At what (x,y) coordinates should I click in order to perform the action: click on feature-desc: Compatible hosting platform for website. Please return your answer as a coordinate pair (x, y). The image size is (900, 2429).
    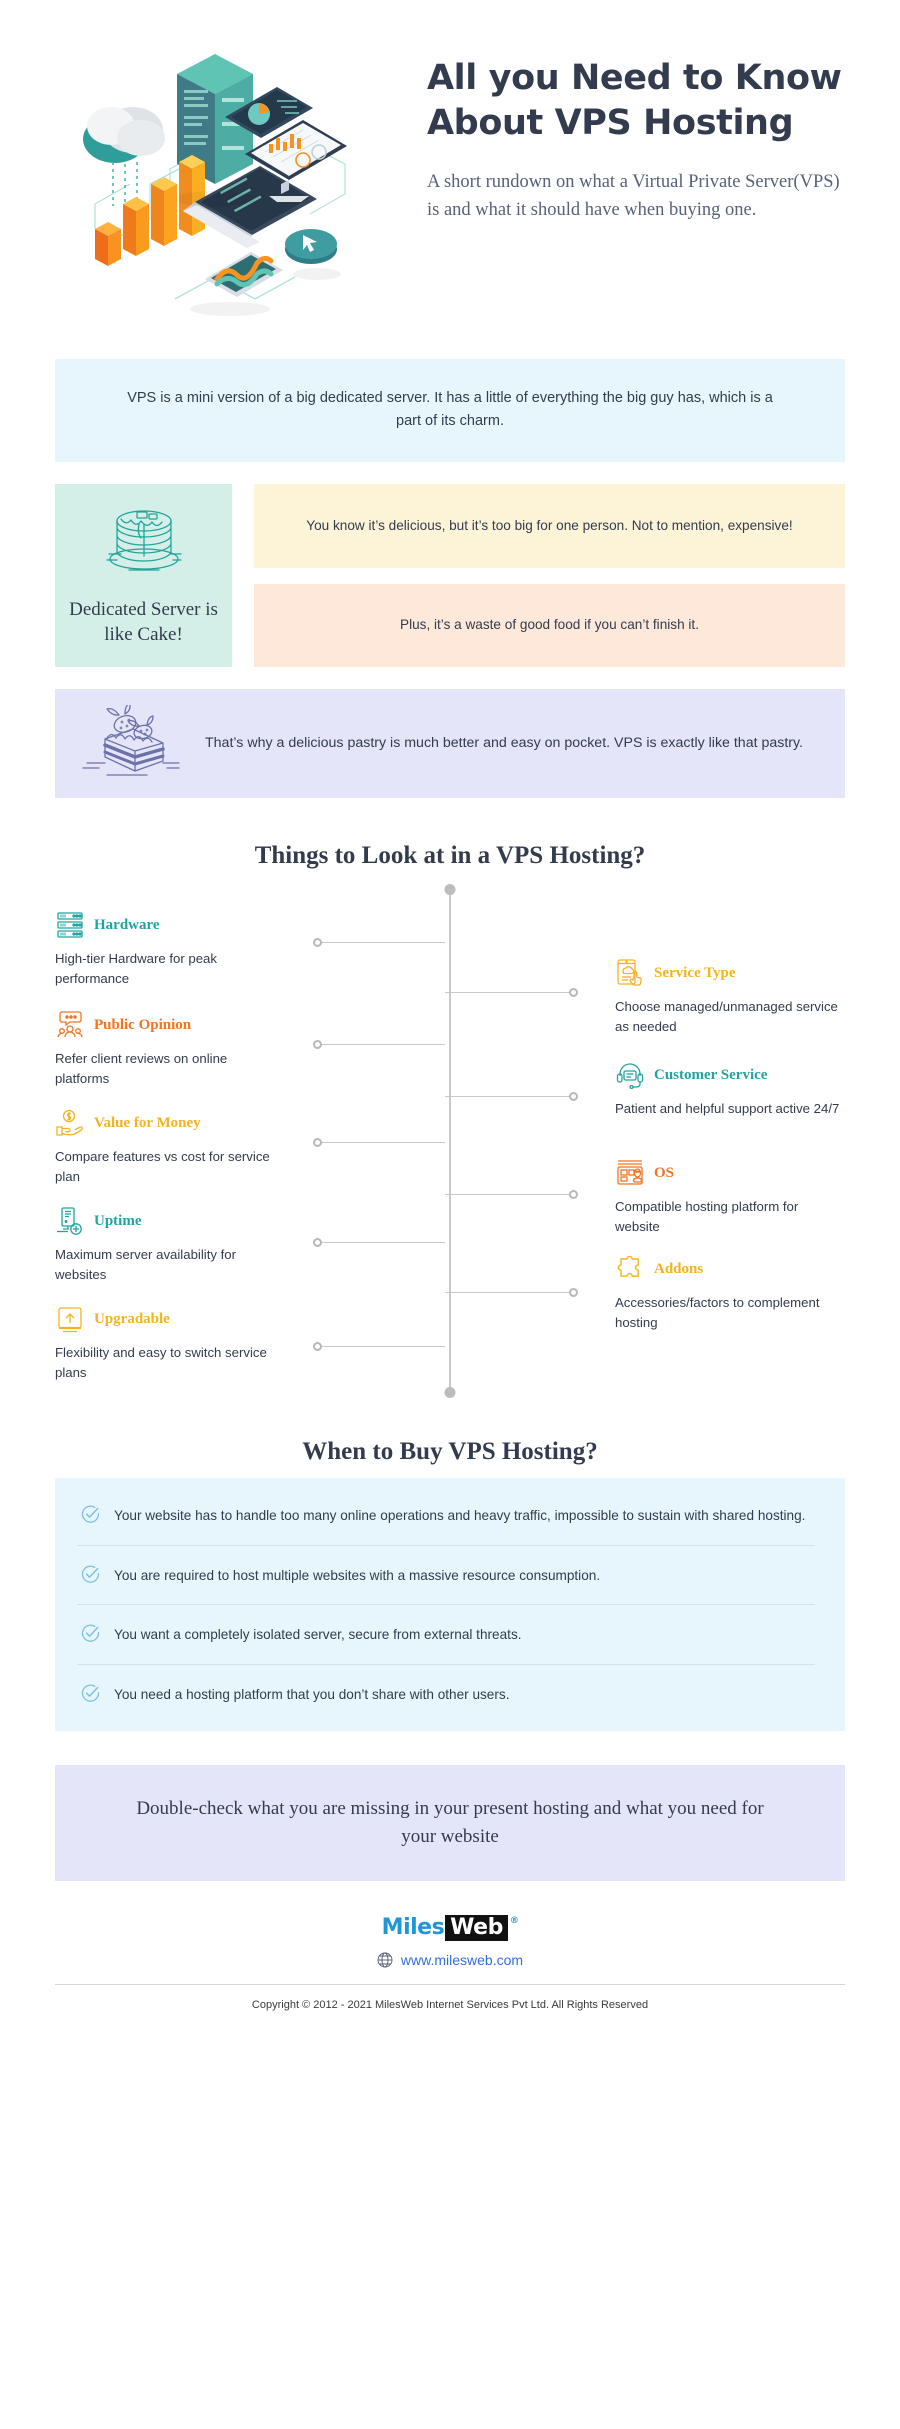
    Looking at the image, I should click on (707, 1217).